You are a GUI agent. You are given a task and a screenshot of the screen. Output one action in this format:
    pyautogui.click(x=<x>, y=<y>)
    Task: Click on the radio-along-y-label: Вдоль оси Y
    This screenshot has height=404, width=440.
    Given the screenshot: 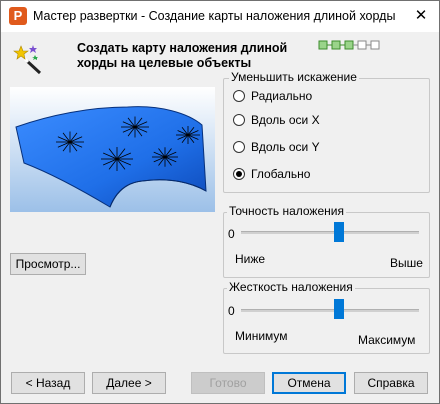 What is the action you would take?
    pyautogui.click(x=285, y=147)
    